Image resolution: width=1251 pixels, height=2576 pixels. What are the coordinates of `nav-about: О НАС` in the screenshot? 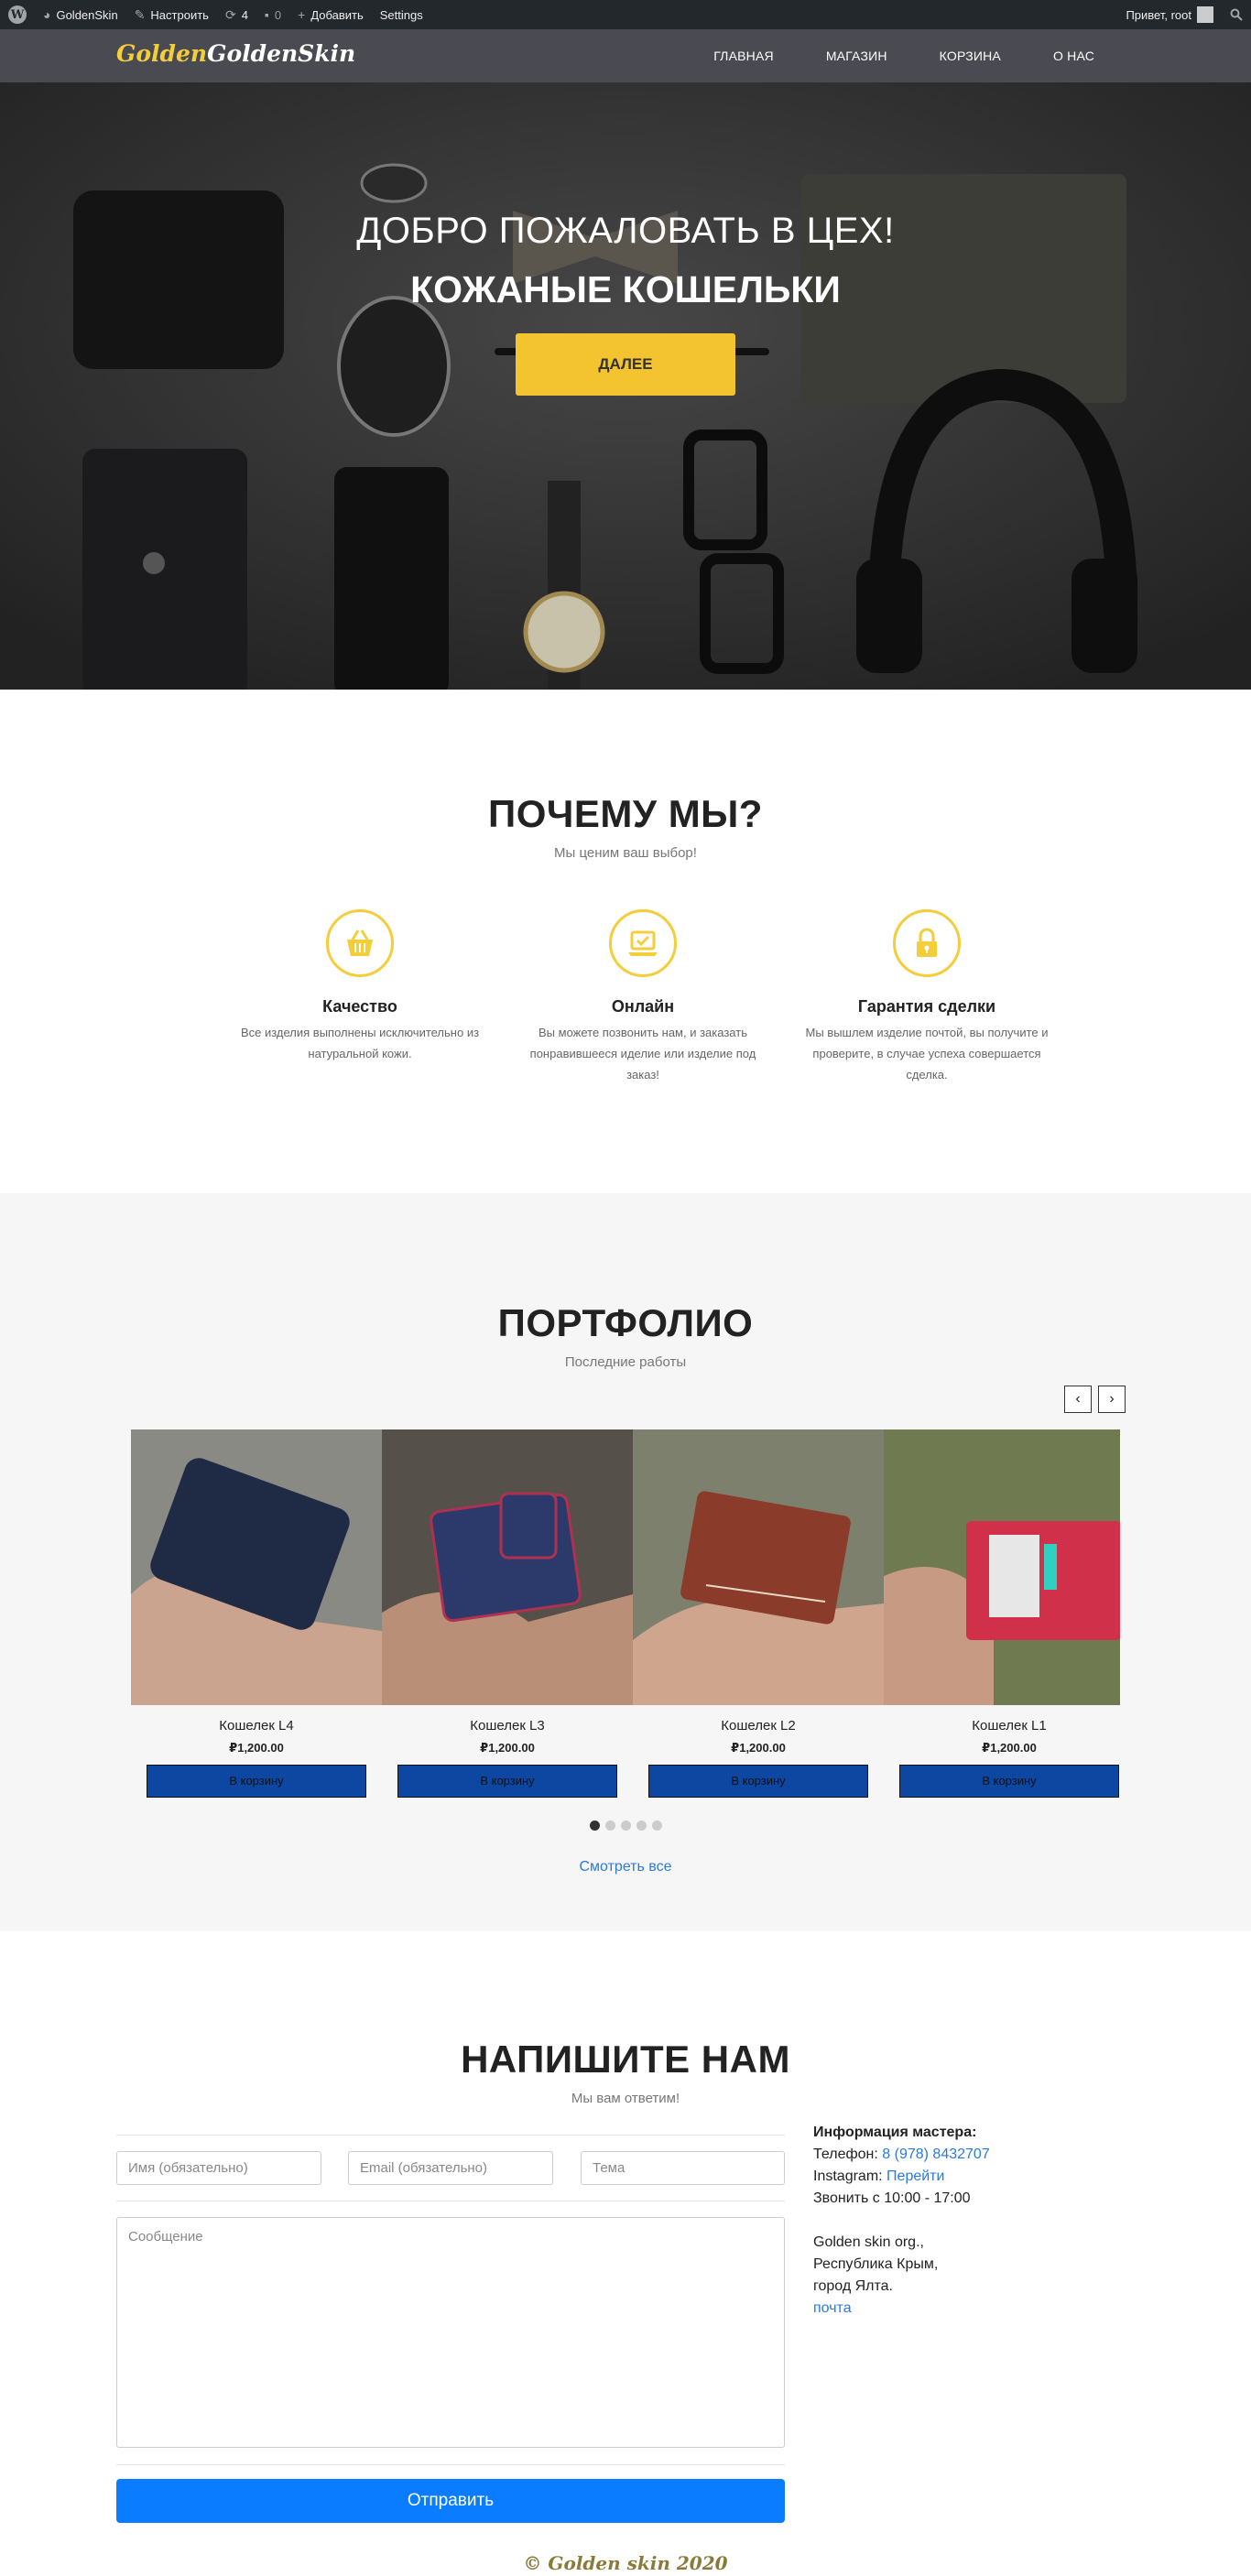 It's located at (1073, 56).